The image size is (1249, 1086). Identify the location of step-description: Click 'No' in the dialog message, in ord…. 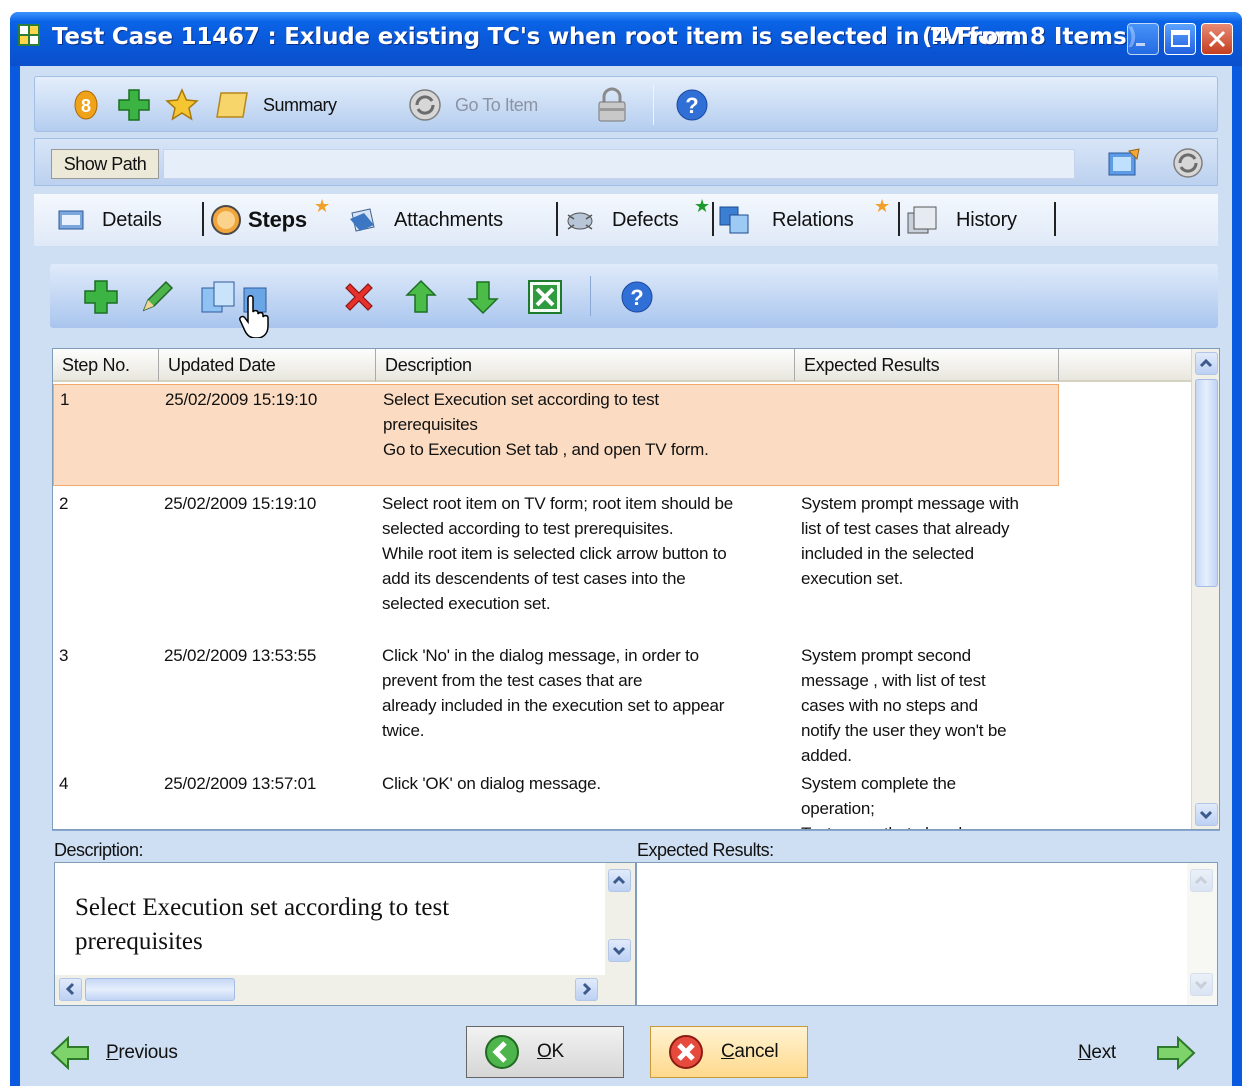
(587, 693).